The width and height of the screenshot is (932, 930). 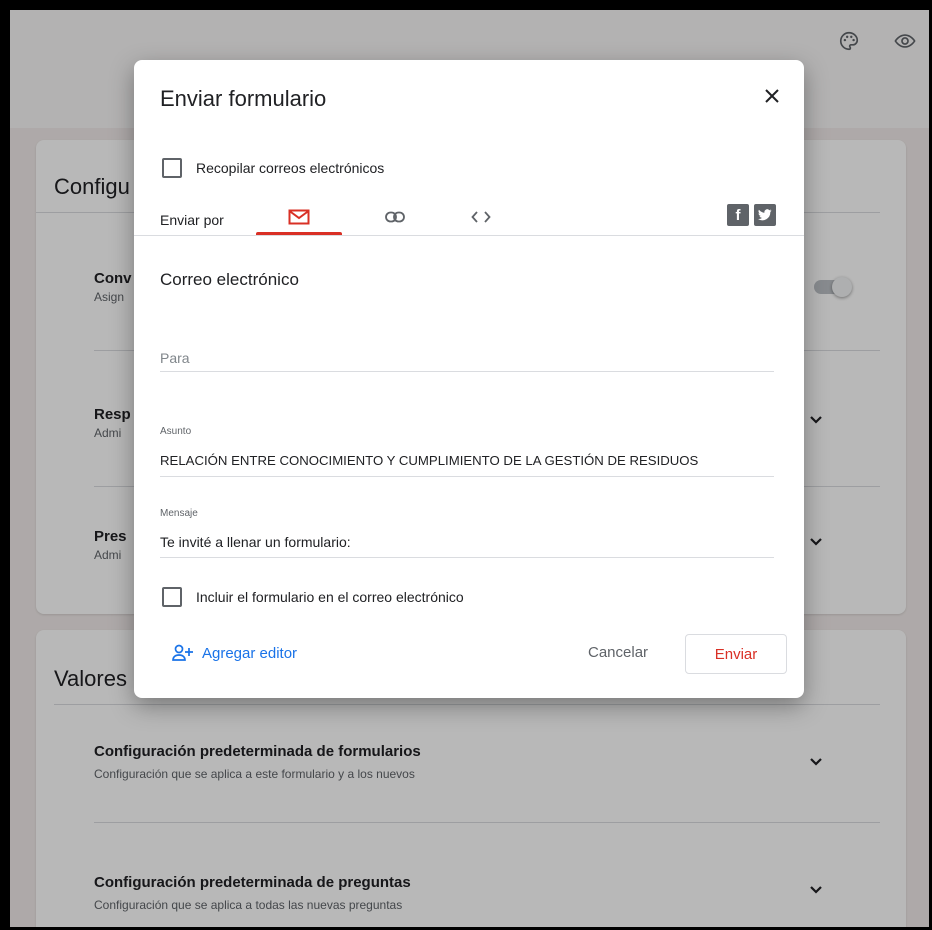 I want to click on close-icon, so click(x=772, y=96).